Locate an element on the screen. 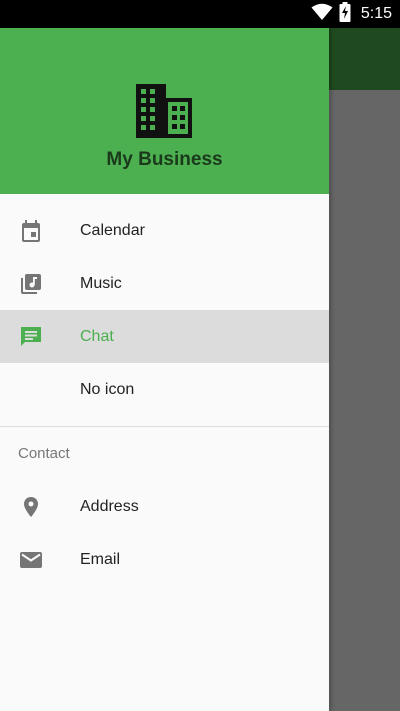 This screenshot has width=400, height=711. music-library-icon is located at coordinates (31, 284).